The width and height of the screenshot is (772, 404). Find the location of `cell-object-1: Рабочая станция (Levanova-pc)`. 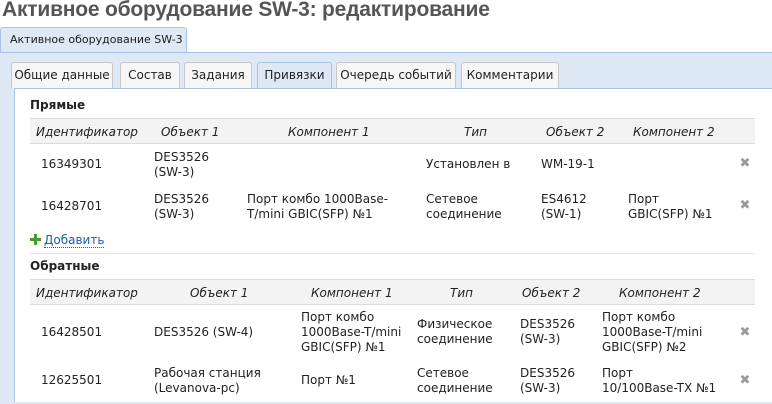

cell-object-1: Рабочая станция (Levanova-pc) is located at coordinates (207, 381).